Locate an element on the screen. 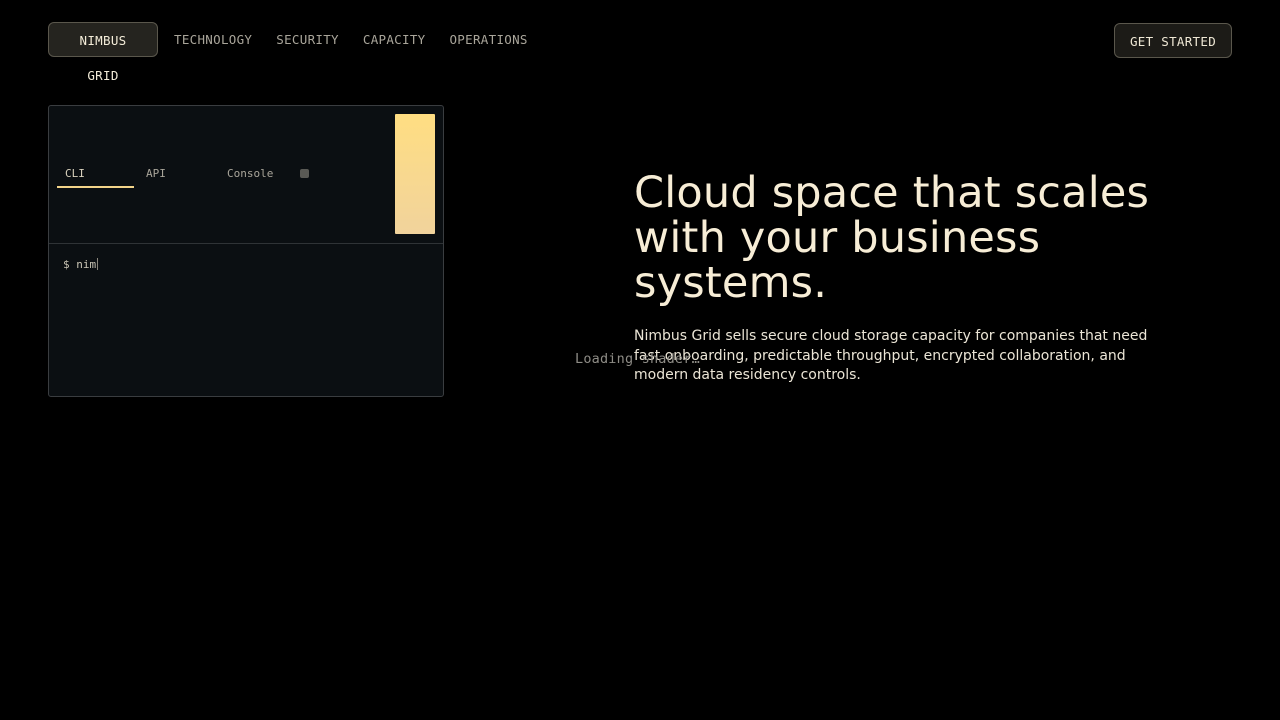  tab-cli: CLI is located at coordinates (75, 173).